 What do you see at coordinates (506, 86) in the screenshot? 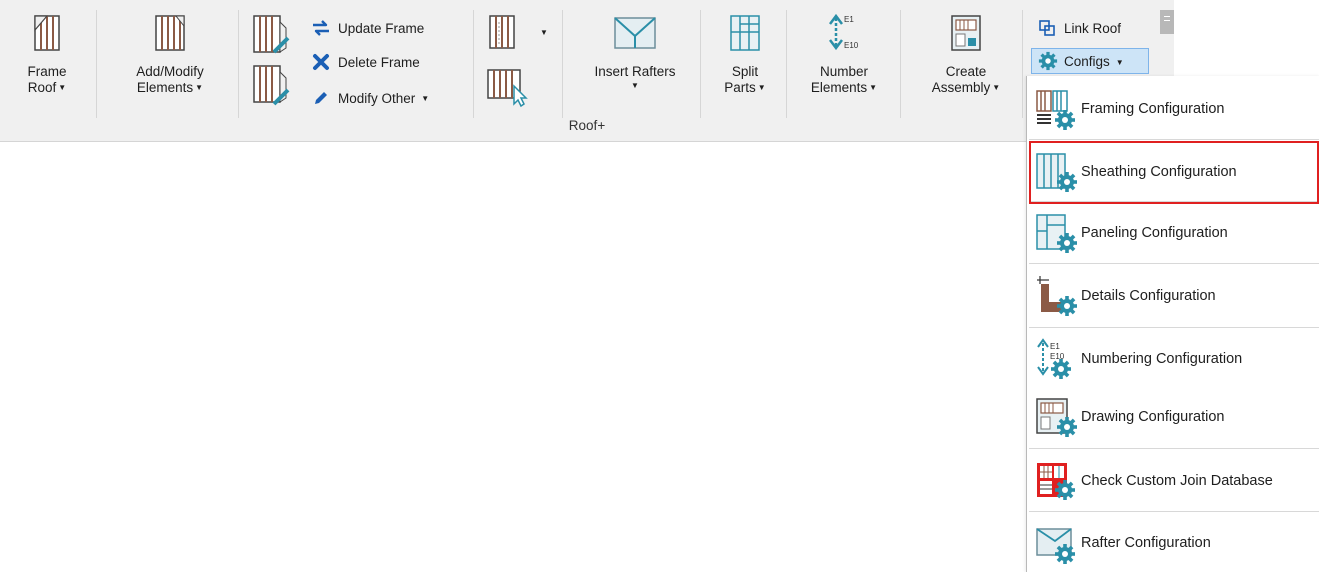
I see `select-frame-icon` at bounding box center [506, 86].